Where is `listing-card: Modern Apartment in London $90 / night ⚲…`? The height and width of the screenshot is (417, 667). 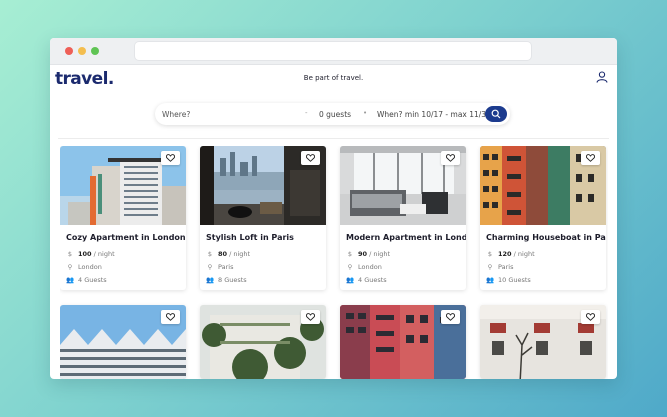 listing-card: Modern Apartment in London $90 / night ⚲… is located at coordinates (403, 218).